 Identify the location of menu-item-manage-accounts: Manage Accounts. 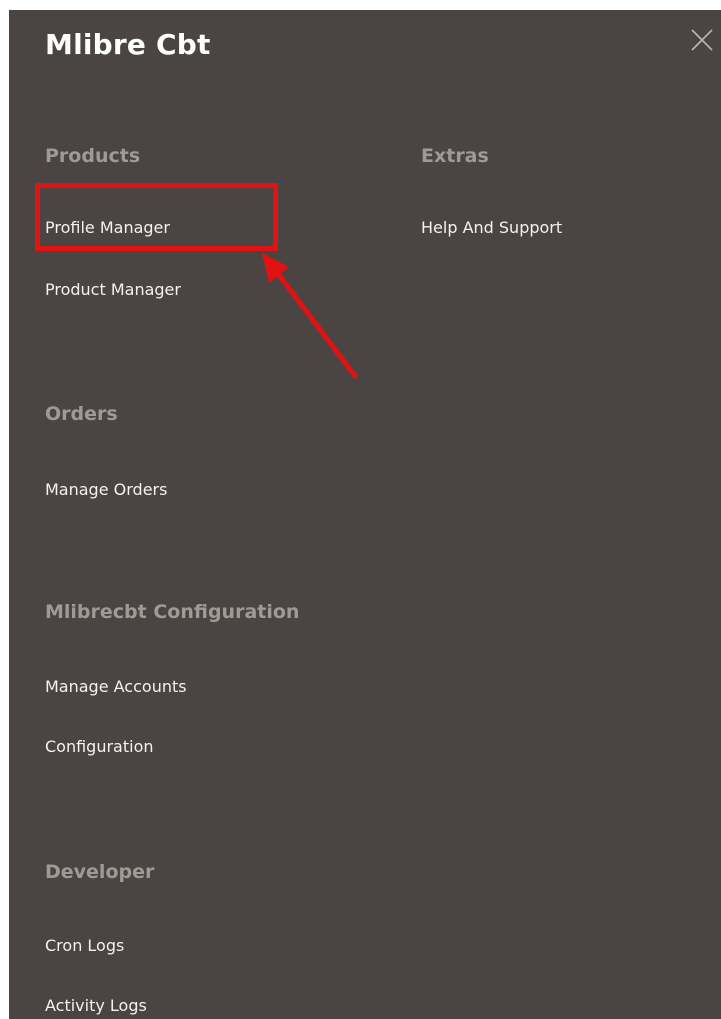
(116, 686).